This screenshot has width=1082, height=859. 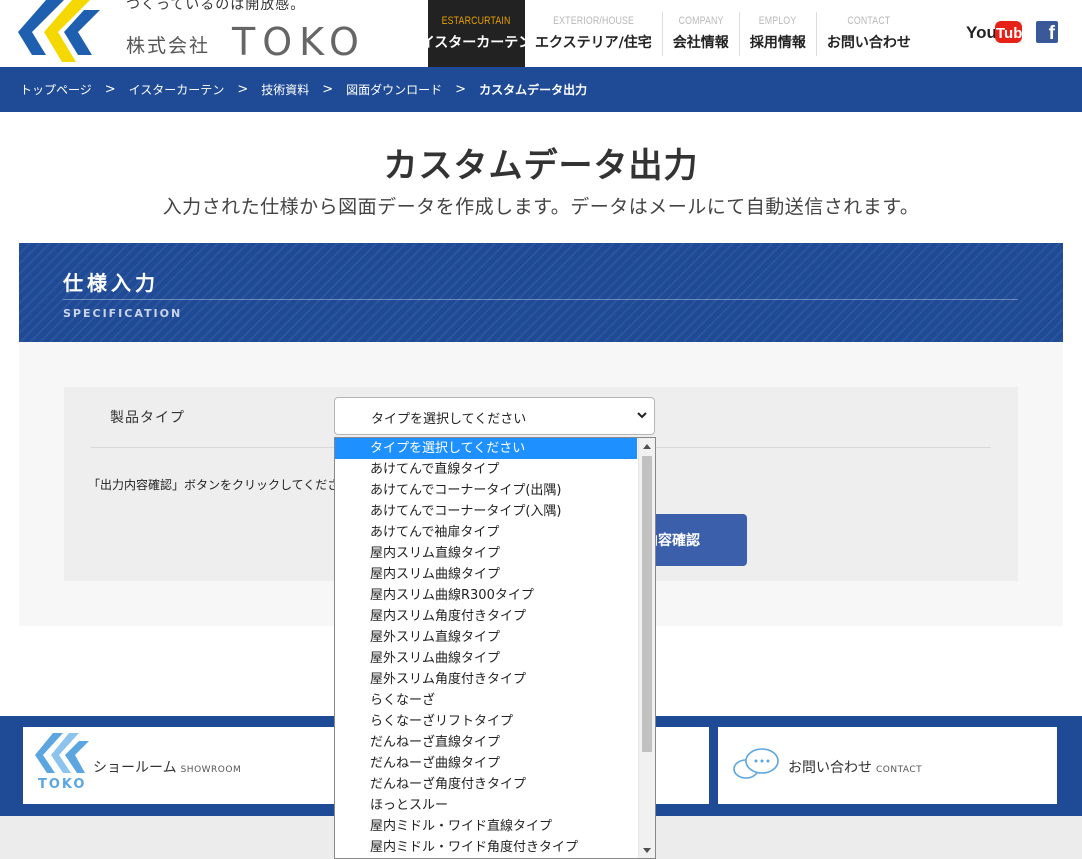 What do you see at coordinates (778, 33) in the screenshot?
I see `nav-employ: EMPLOY 採用情報` at bounding box center [778, 33].